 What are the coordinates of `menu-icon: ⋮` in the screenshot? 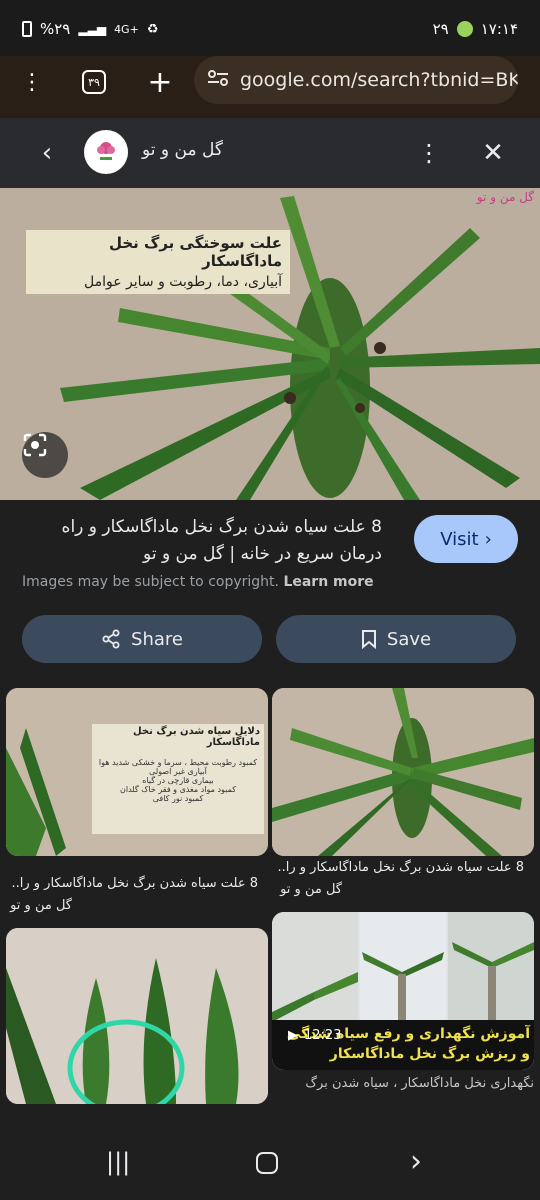 It's located at (32, 82).